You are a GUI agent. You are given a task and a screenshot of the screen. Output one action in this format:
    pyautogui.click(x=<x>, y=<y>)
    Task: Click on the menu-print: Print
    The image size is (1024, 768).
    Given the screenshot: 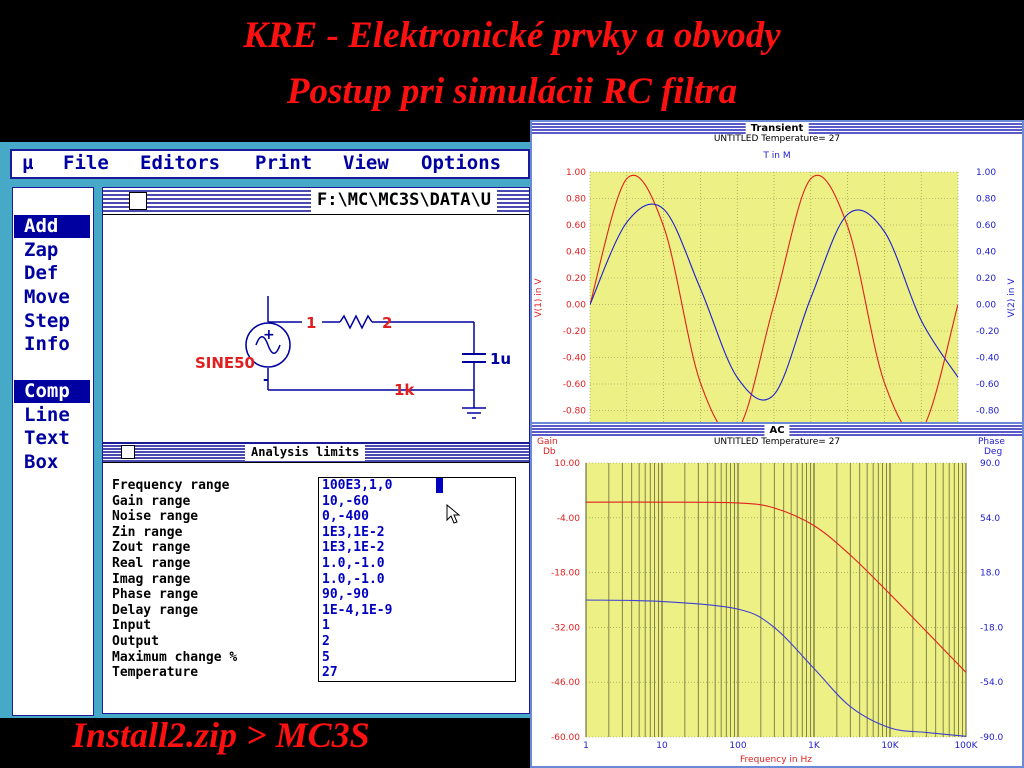 What is the action you would take?
    pyautogui.click(x=283, y=163)
    